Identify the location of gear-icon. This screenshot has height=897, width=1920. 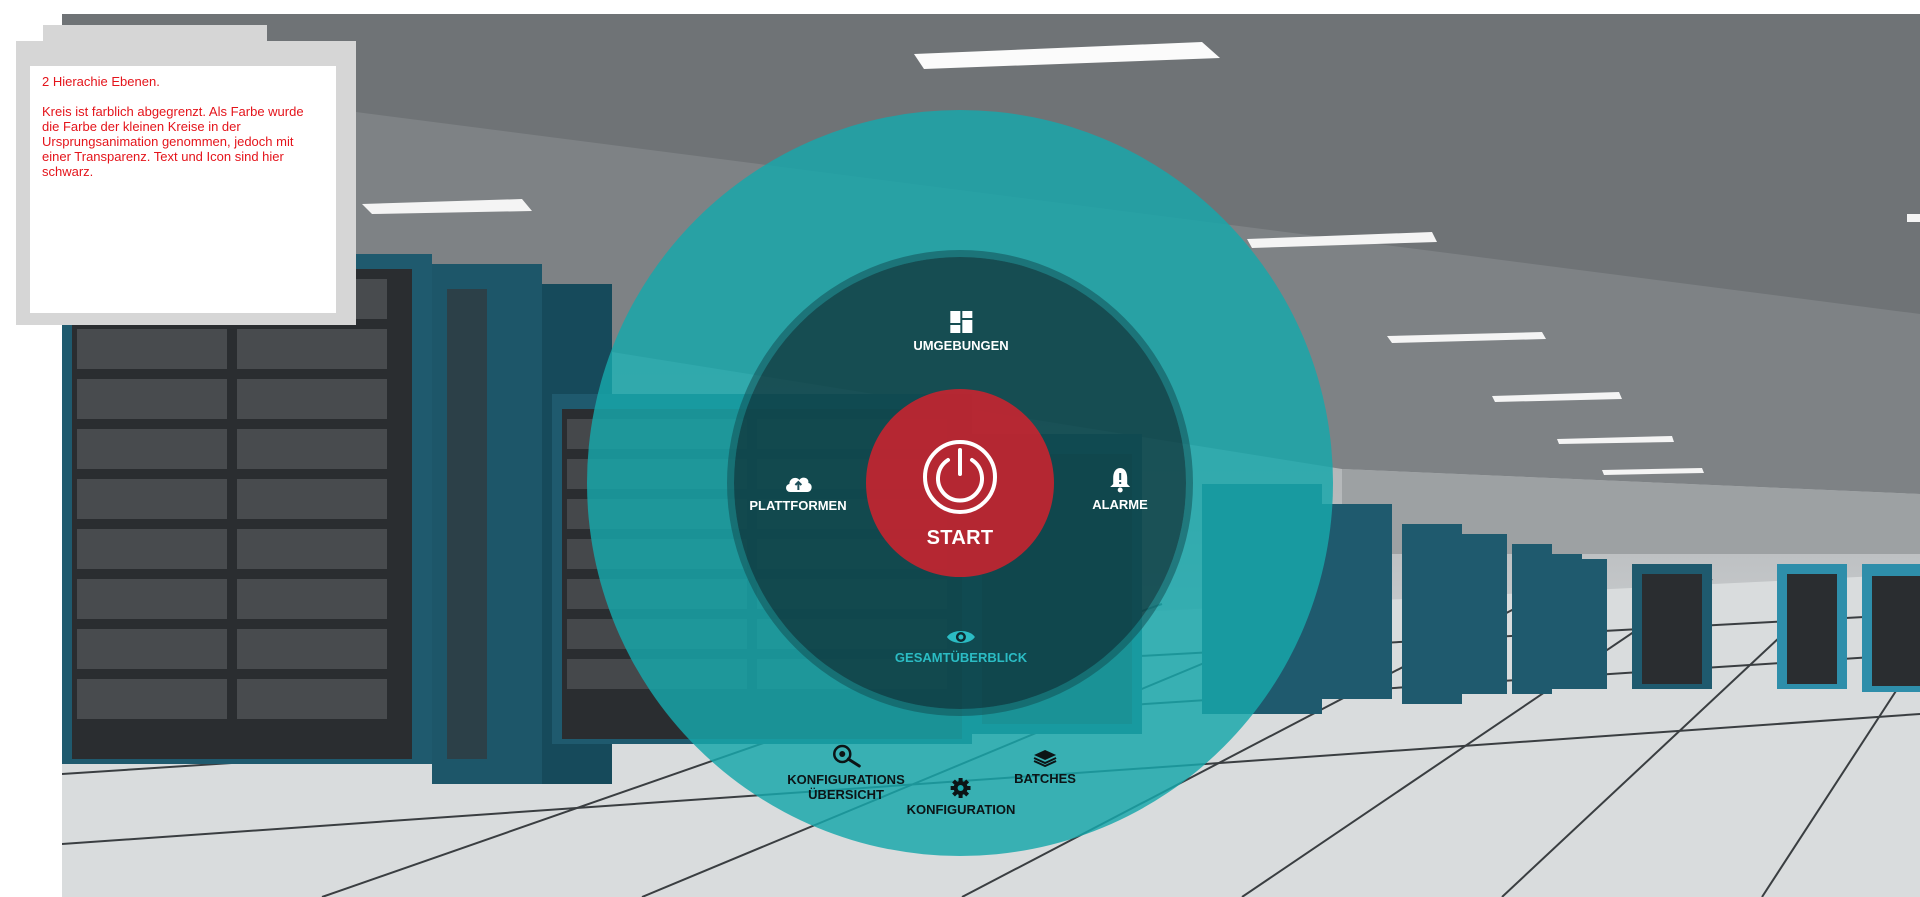
(961, 788).